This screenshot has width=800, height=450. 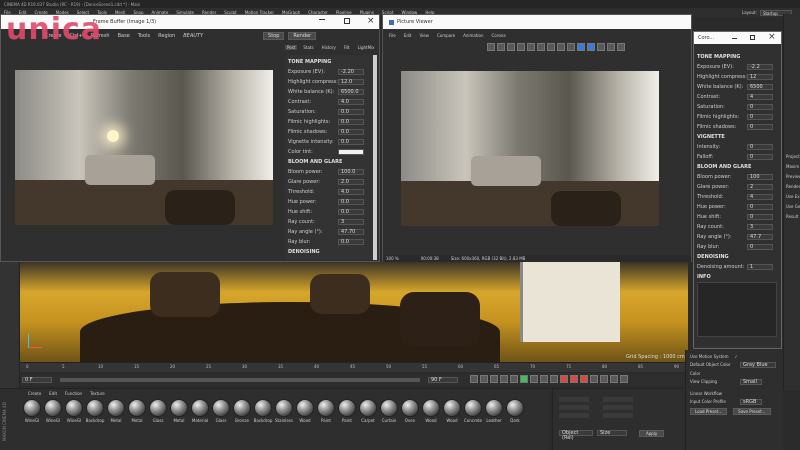 I want to click on pv-menu-corona: Corona, so click(x=499, y=35).